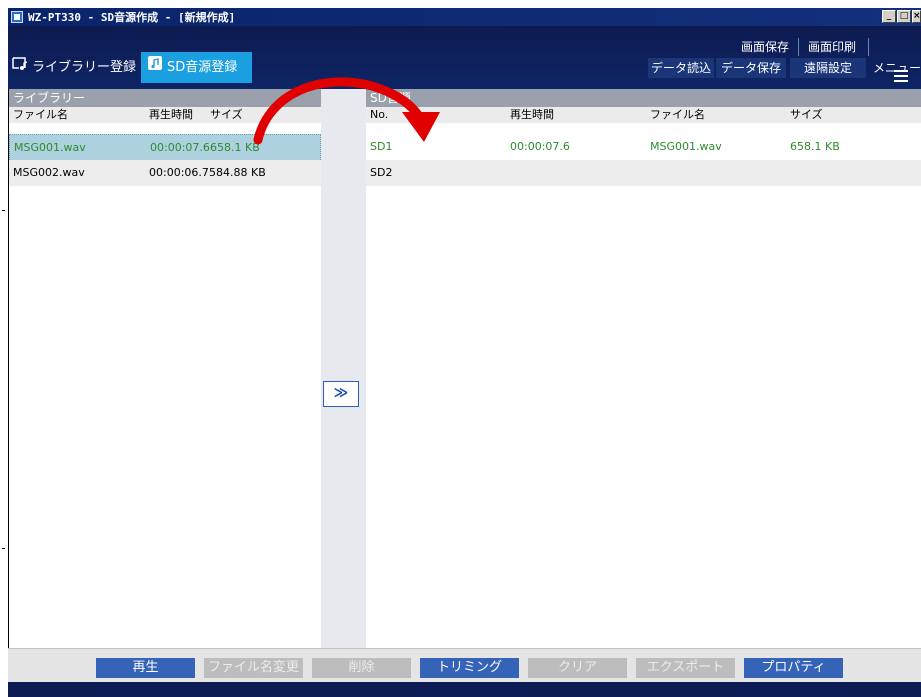 The width and height of the screenshot is (921, 697). Describe the element at coordinates (904, 16) in the screenshot. I see `restore-button: □` at that location.